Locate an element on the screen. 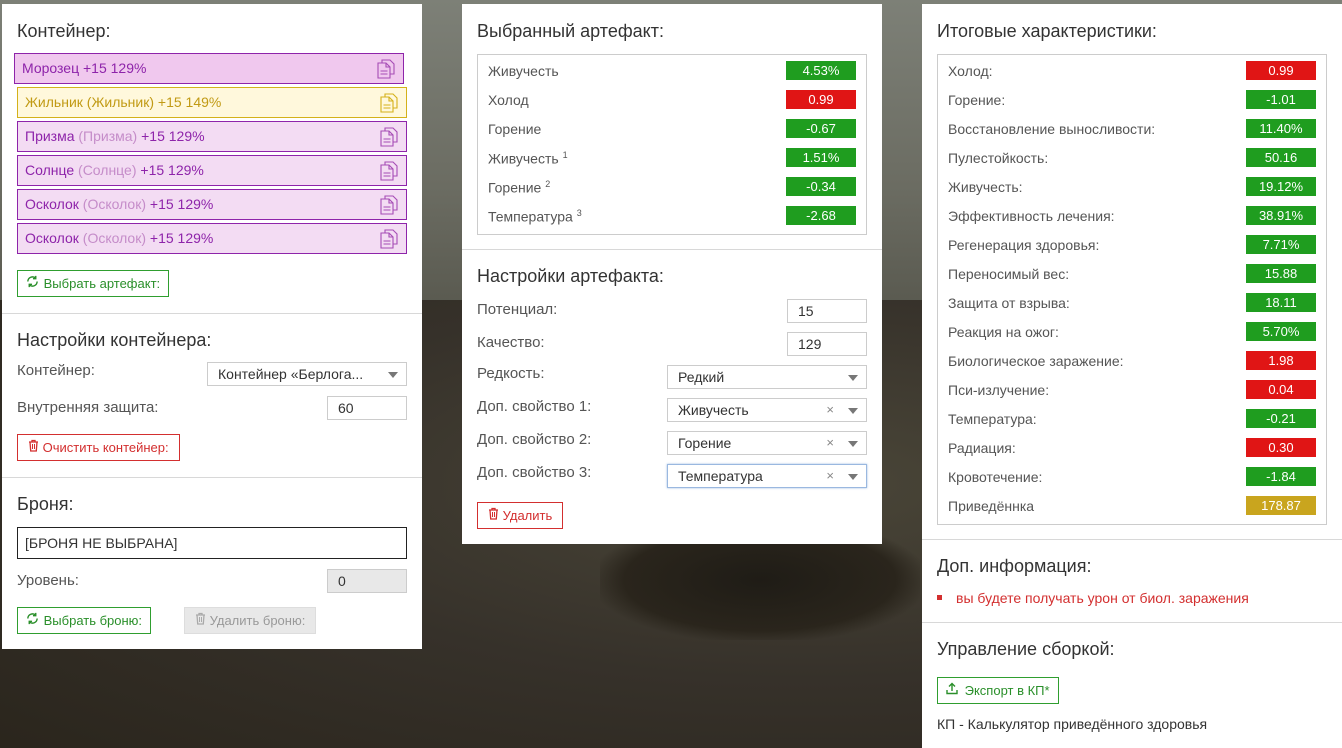 The image size is (1342, 748). armor-level-label: Уровень: is located at coordinates (48, 580).